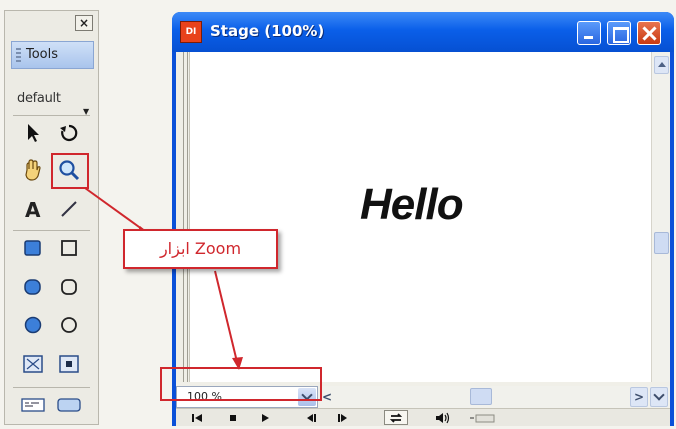 The width and height of the screenshot is (676, 429). Describe the element at coordinates (241, 384) in the screenshot. I see `zoom-select-highlight` at that location.